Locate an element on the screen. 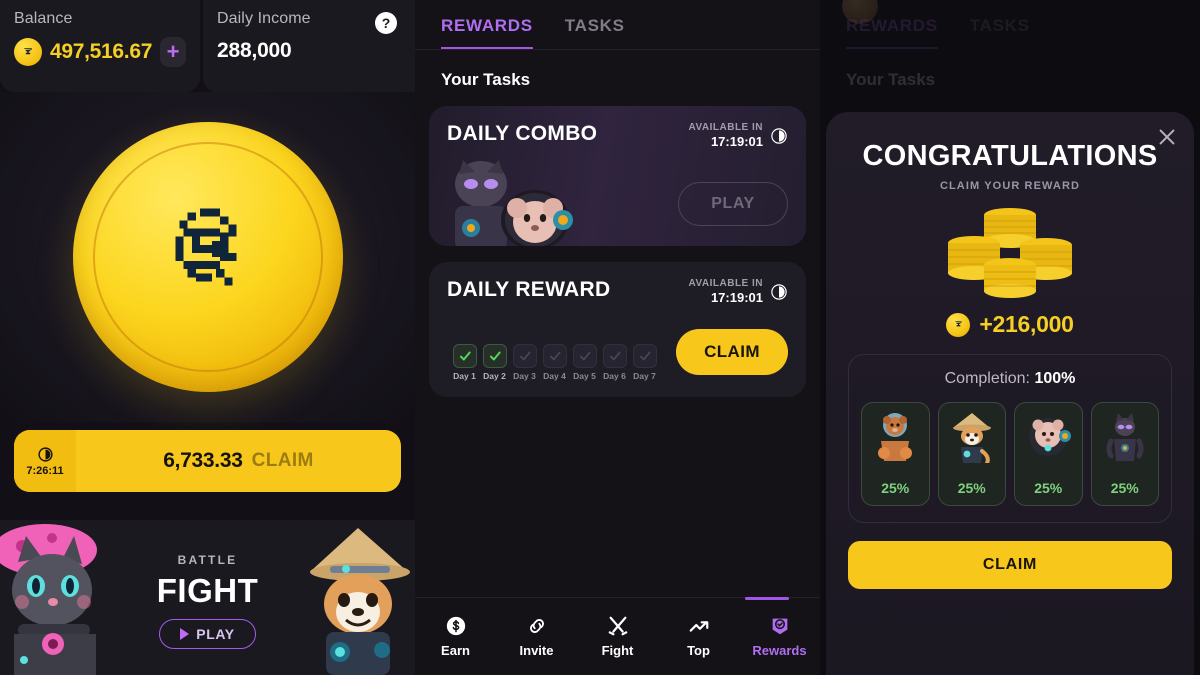 This screenshot has width=1200, height=675. daily-reward-claim-button: CLAIM is located at coordinates (732, 352).